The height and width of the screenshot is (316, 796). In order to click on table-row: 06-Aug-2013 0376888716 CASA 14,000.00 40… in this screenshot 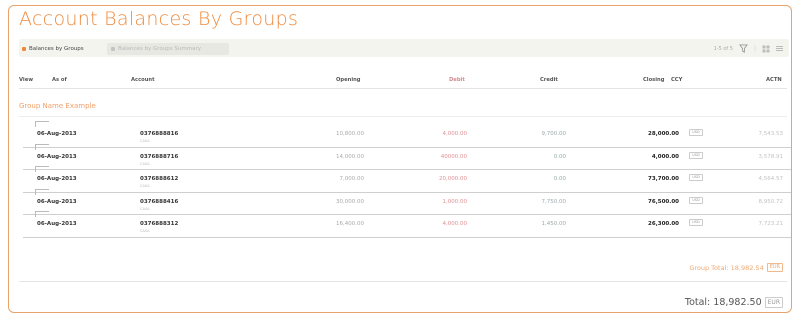, I will do `click(407, 156)`.